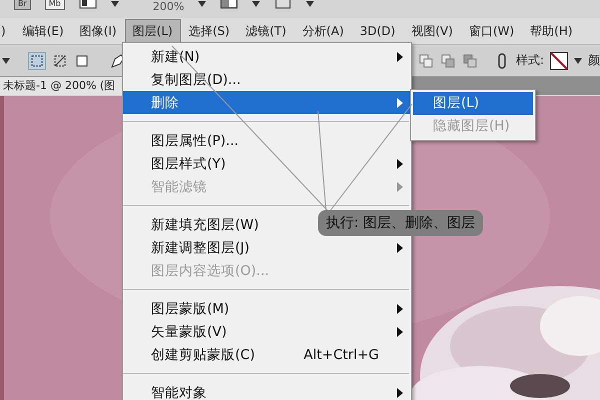  What do you see at coordinates (267, 354) in the screenshot?
I see `menu-entry: 创建剪贴蒙版(C) Alt+Ctrl+G` at bounding box center [267, 354].